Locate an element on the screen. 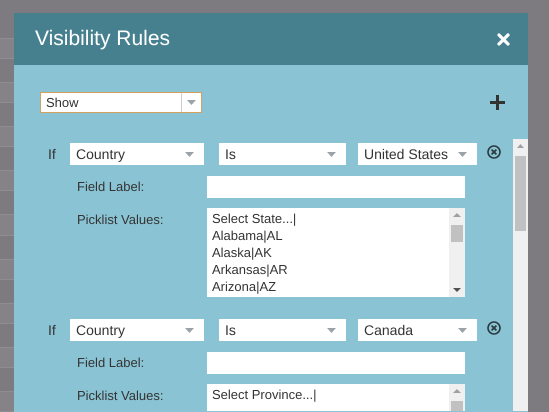  picklist-line: Arkansas|AR is located at coordinates (250, 269).